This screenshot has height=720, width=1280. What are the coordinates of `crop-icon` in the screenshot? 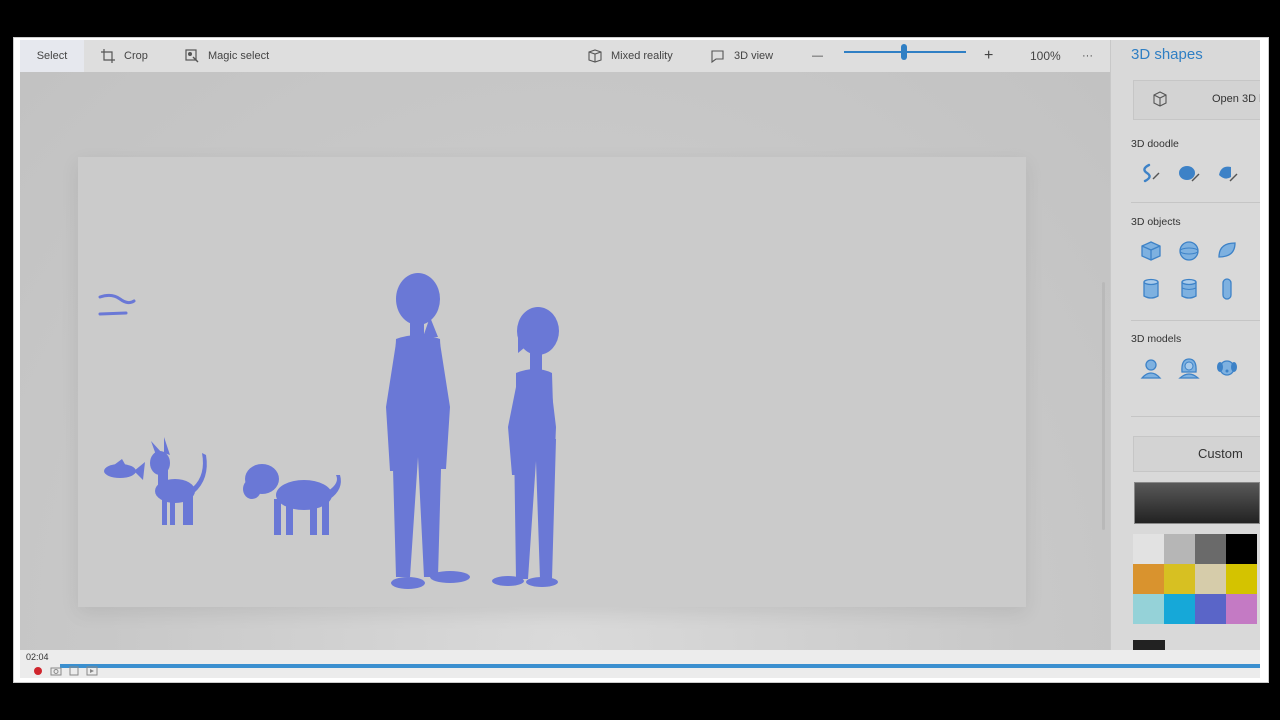 It's located at (108, 56).